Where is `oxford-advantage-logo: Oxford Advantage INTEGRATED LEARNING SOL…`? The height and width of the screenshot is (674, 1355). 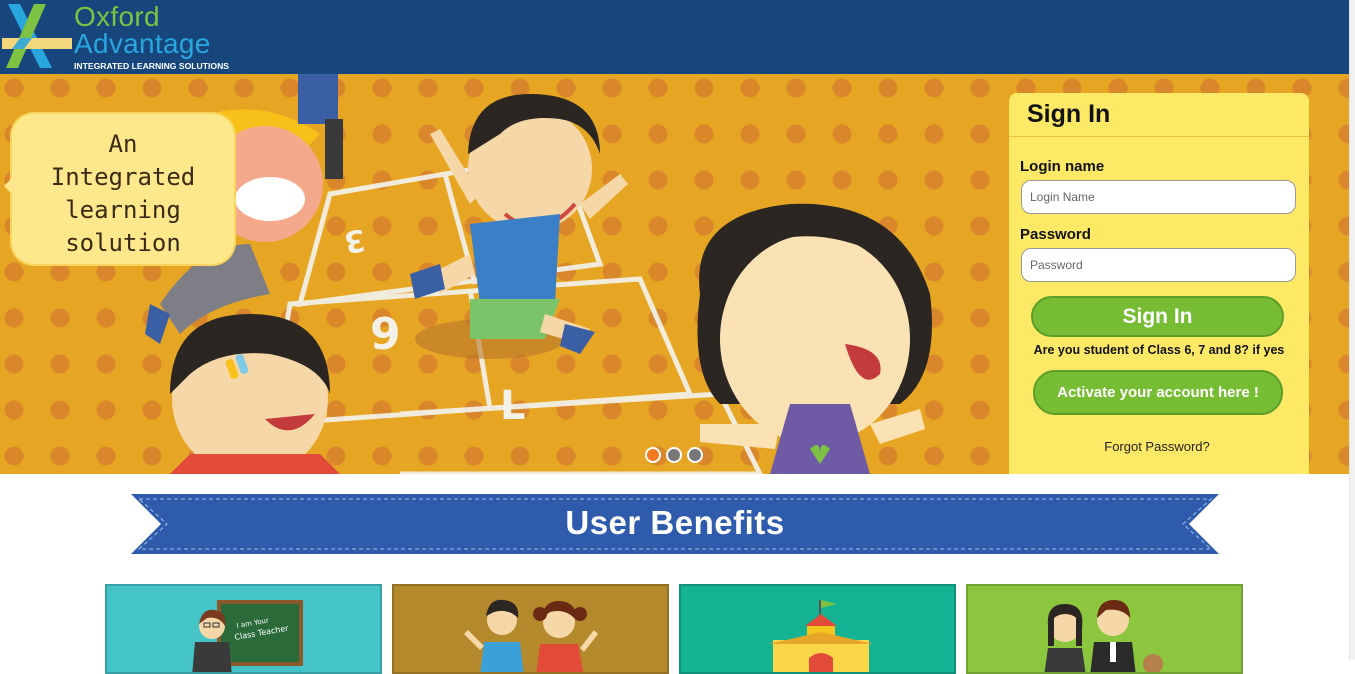
oxford-advantage-logo: Oxford Advantage INTEGRATED LEARNING SOL… is located at coordinates (117, 37).